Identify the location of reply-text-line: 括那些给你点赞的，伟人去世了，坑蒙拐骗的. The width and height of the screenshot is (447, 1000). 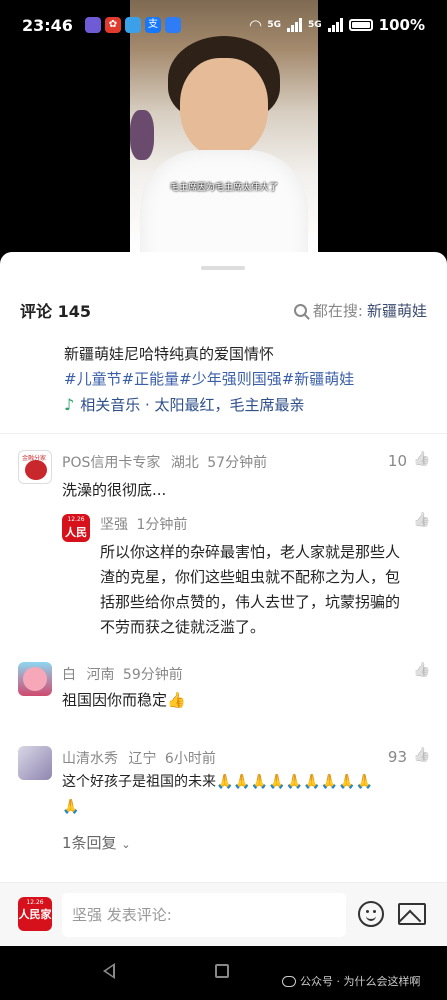
(250, 602).